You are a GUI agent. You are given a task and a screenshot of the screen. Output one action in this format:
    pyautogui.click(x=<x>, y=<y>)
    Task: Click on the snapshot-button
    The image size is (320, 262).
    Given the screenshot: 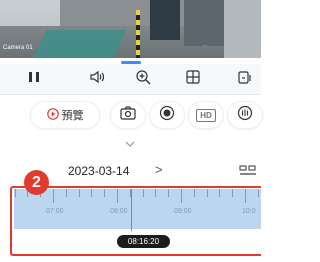 What is the action you would take?
    pyautogui.click(x=128, y=115)
    